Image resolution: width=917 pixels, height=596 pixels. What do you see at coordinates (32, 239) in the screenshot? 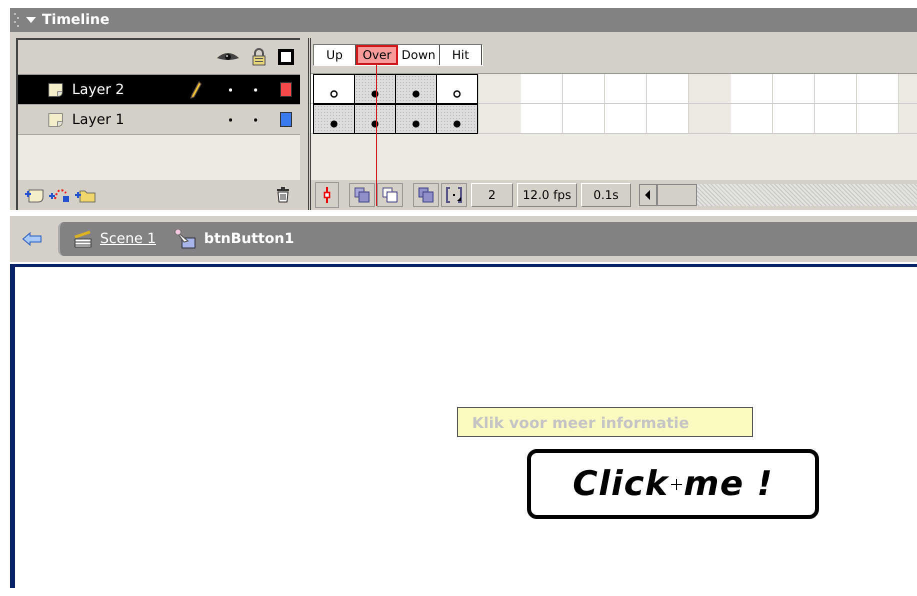
I see `back-arrow-icon` at bounding box center [32, 239].